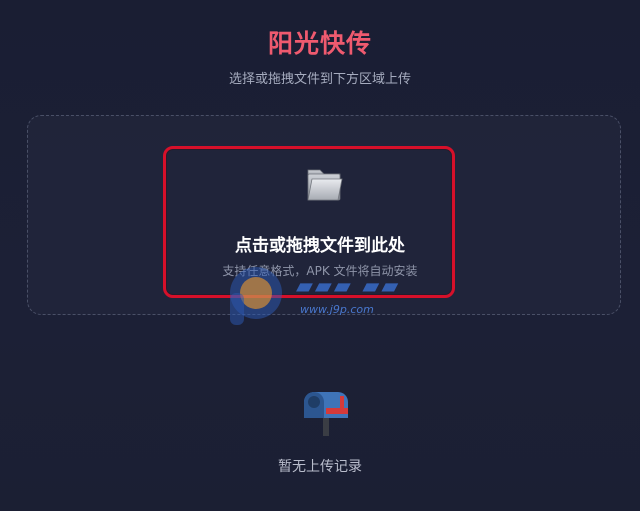 The image size is (640, 511). I want to click on app-title: 阳光快传, so click(319, 43).